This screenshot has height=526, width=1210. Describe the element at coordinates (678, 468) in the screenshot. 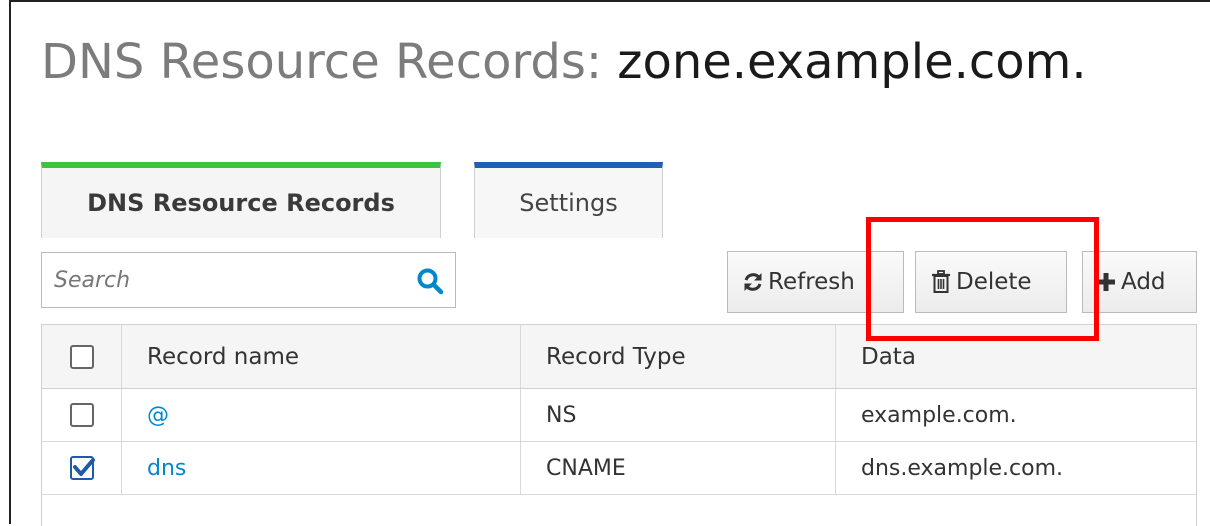

I see `record-type-cell: CNAME` at that location.